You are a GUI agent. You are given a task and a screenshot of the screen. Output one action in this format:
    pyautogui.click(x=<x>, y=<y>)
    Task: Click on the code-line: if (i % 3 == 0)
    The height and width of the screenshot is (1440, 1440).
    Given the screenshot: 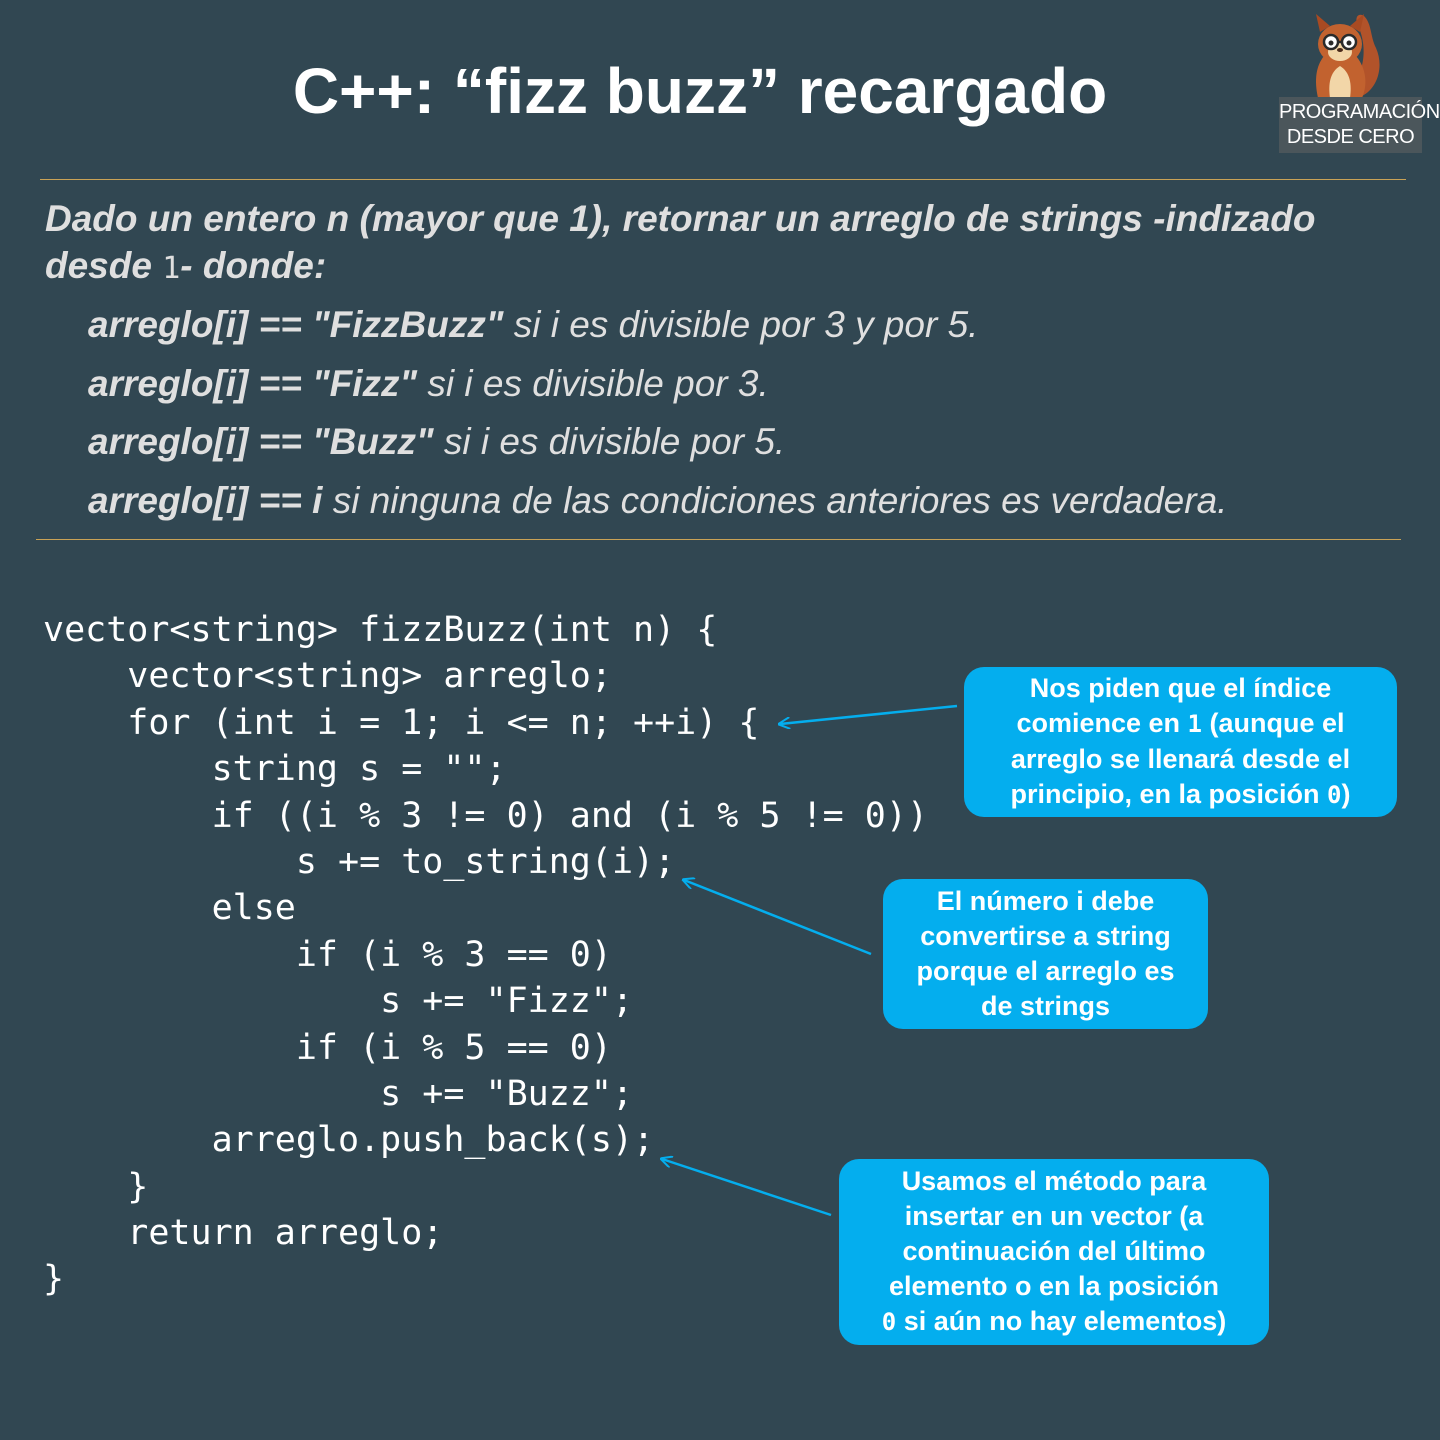 What is the action you would take?
    pyautogui.click(x=327, y=954)
    